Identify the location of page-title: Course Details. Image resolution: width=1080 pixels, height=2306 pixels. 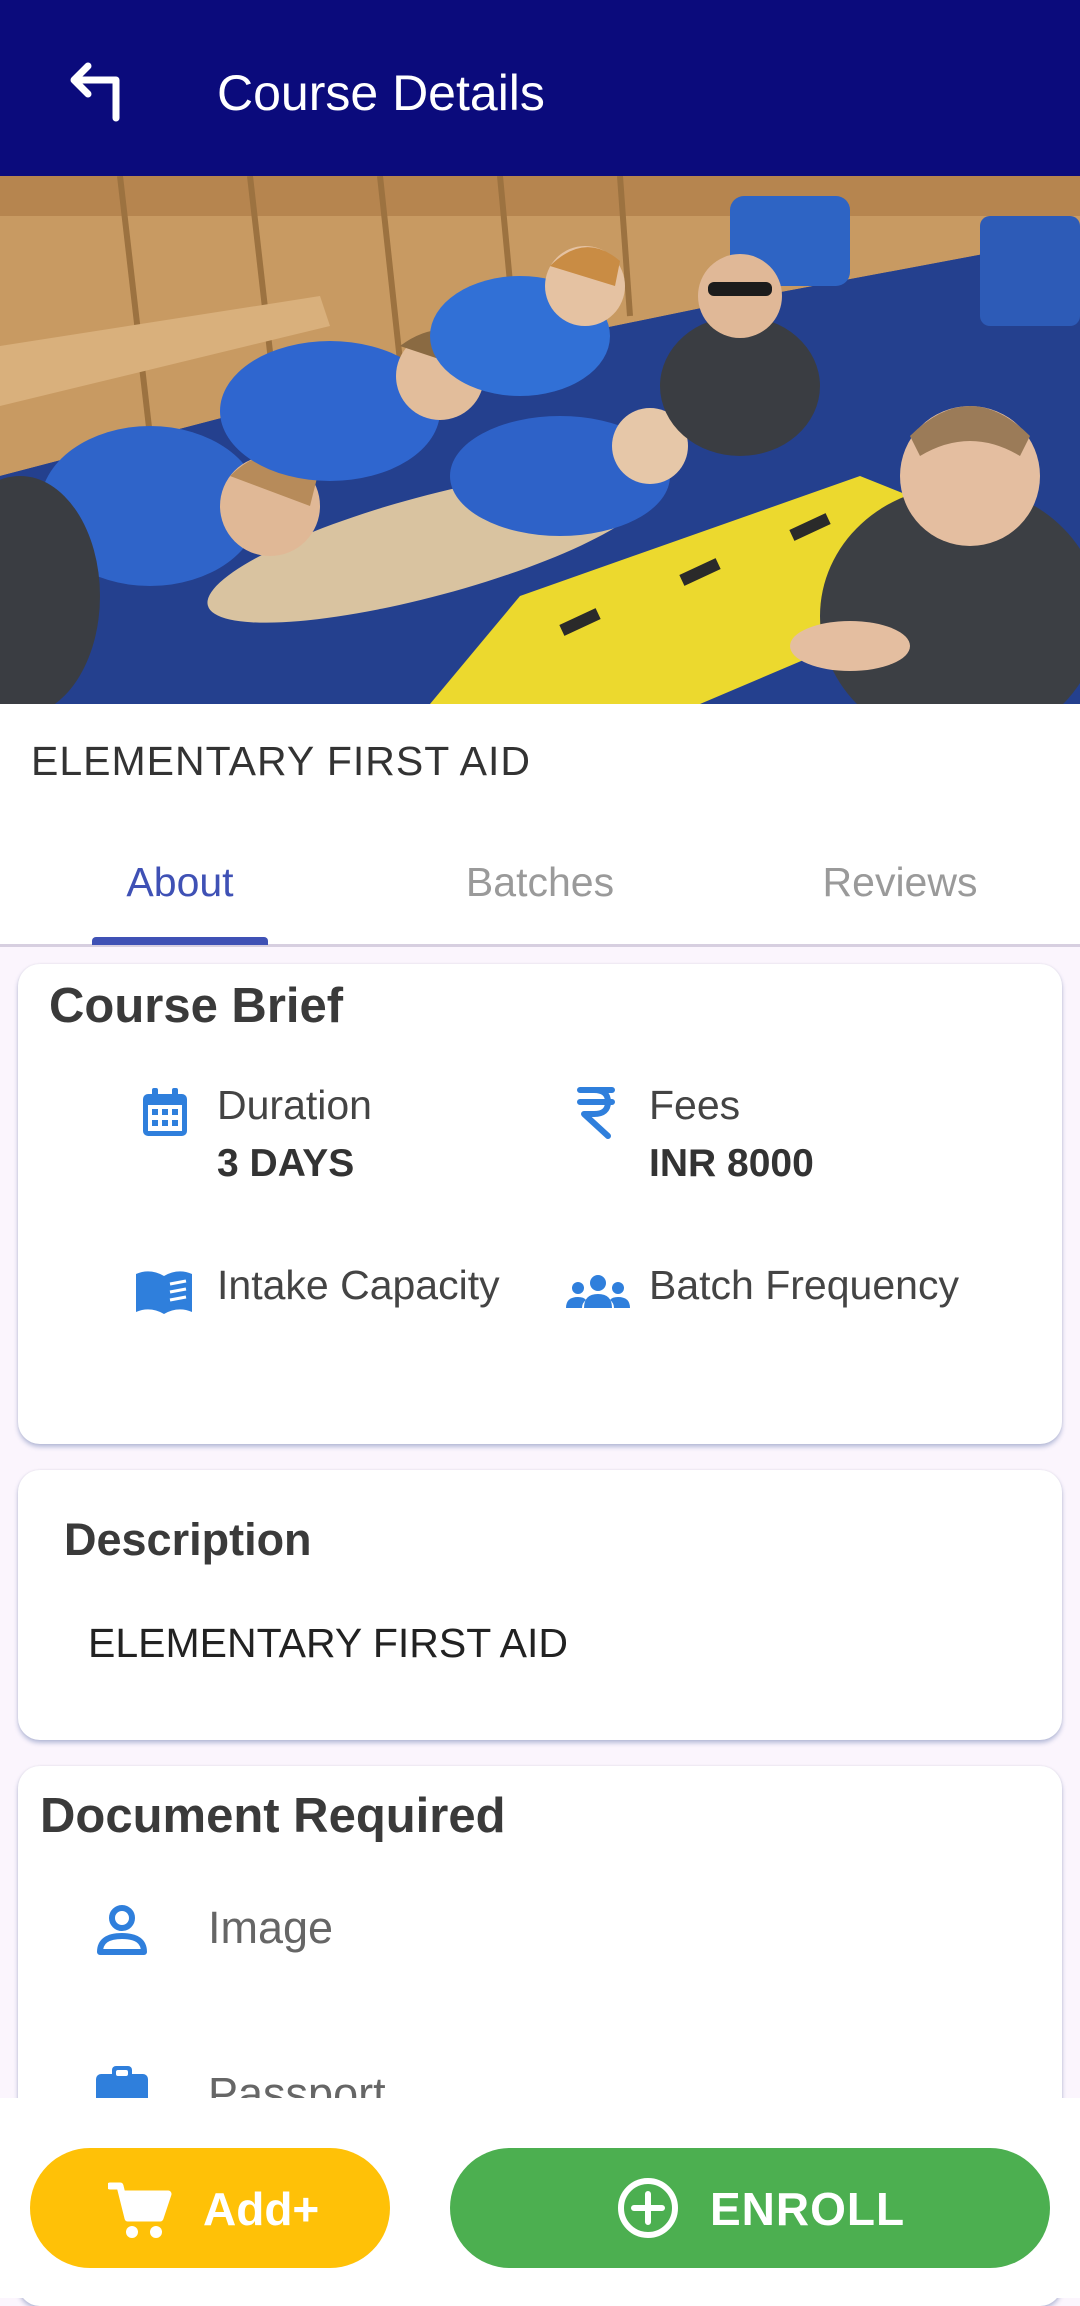
(381, 93).